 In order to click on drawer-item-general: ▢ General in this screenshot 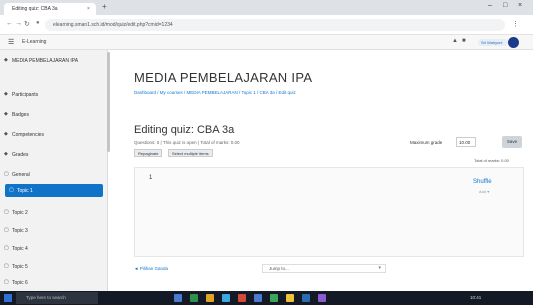, I will do `click(53, 174)`.